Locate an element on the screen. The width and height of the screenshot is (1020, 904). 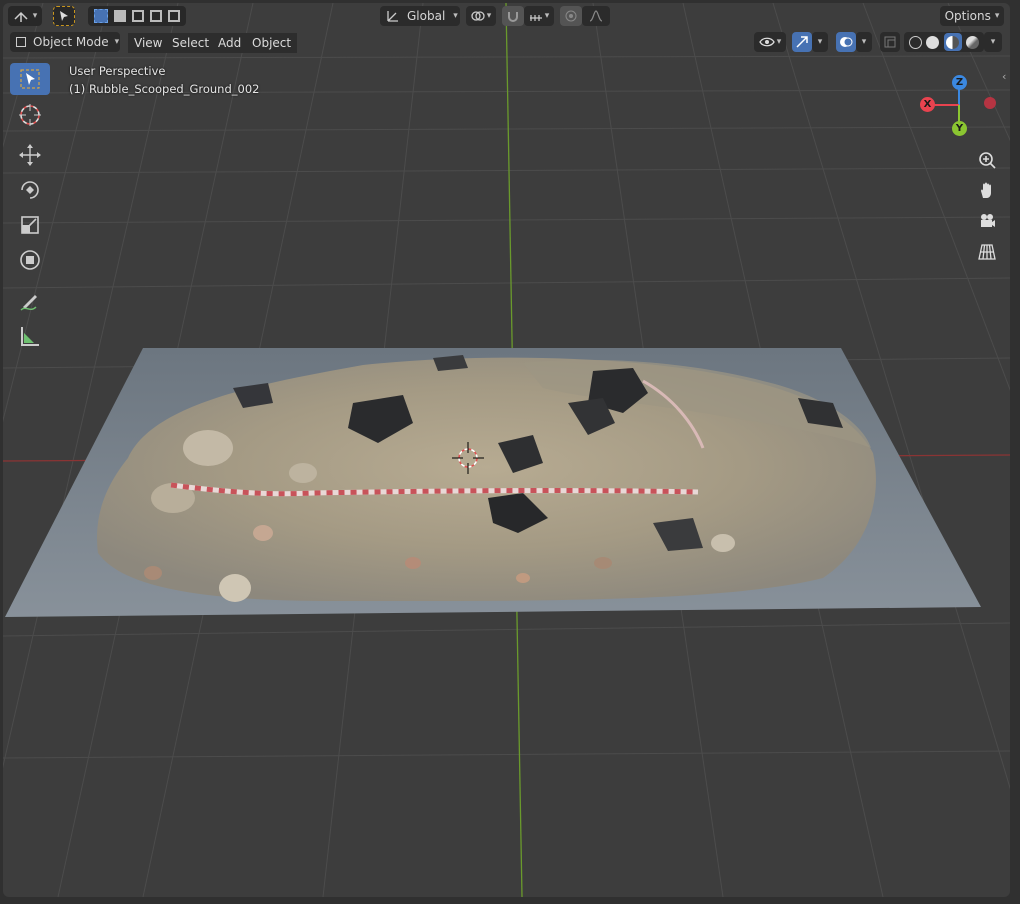
pivot-point-dropdown: ▾ is located at coordinates (481, 16).